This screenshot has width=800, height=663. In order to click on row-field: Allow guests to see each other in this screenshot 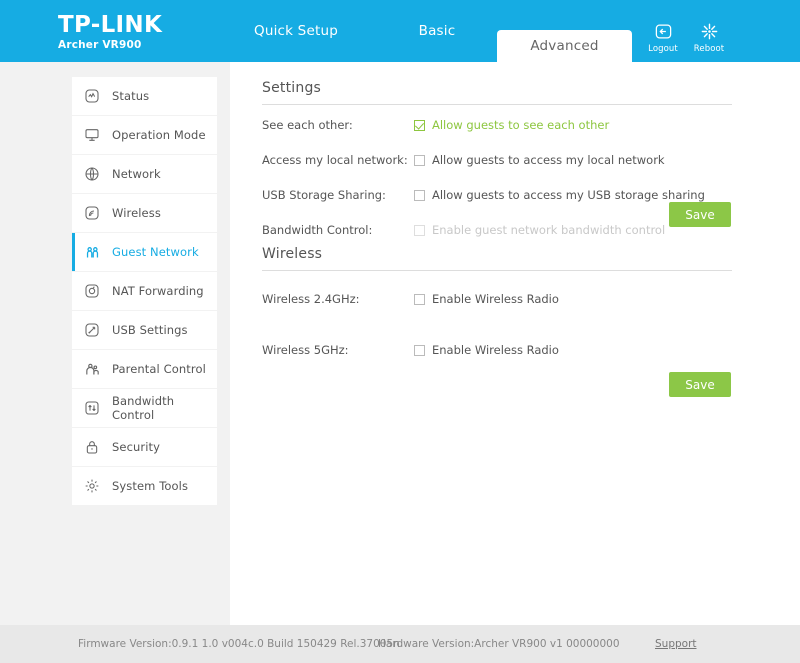, I will do `click(511, 125)`.